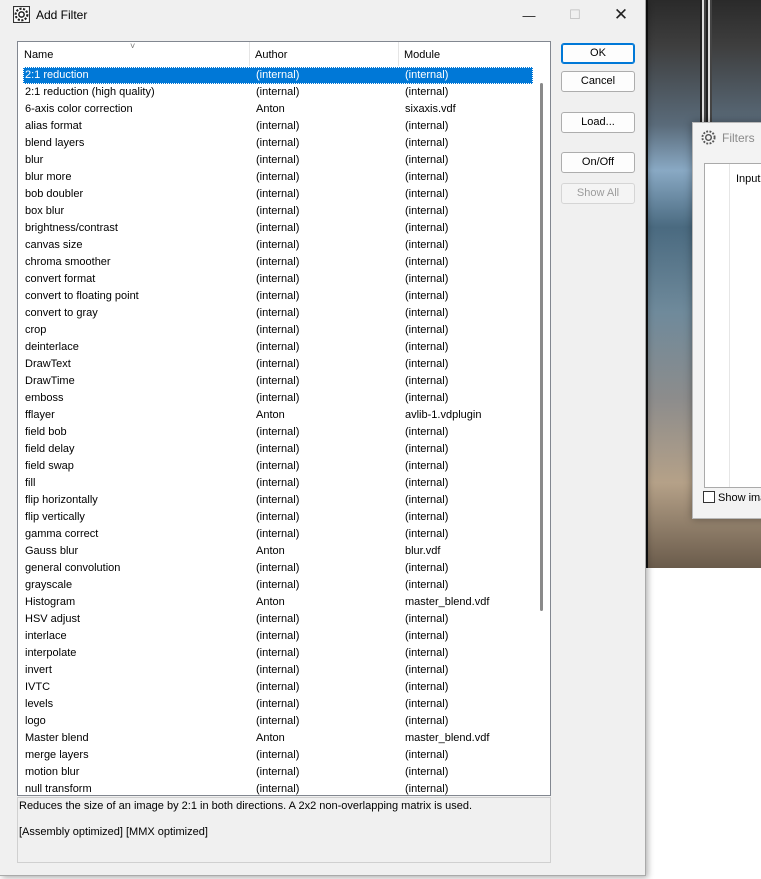  What do you see at coordinates (46, 636) in the screenshot?
I see `filter-name: interlace` at bounding box center [46, 636].